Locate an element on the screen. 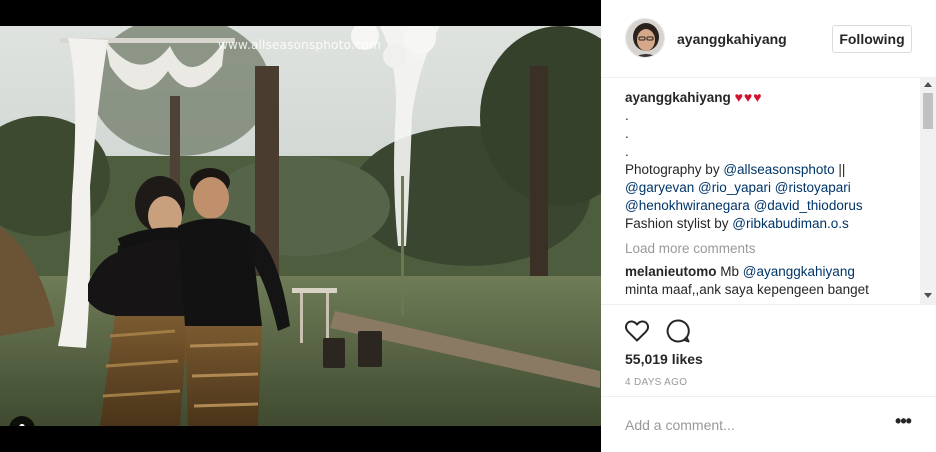 The width and height of the screenshot is (936, 452). caption-stylist-line: Fashion stylist by @ribkabudiman.o.s is located at coordinates (770, 224).